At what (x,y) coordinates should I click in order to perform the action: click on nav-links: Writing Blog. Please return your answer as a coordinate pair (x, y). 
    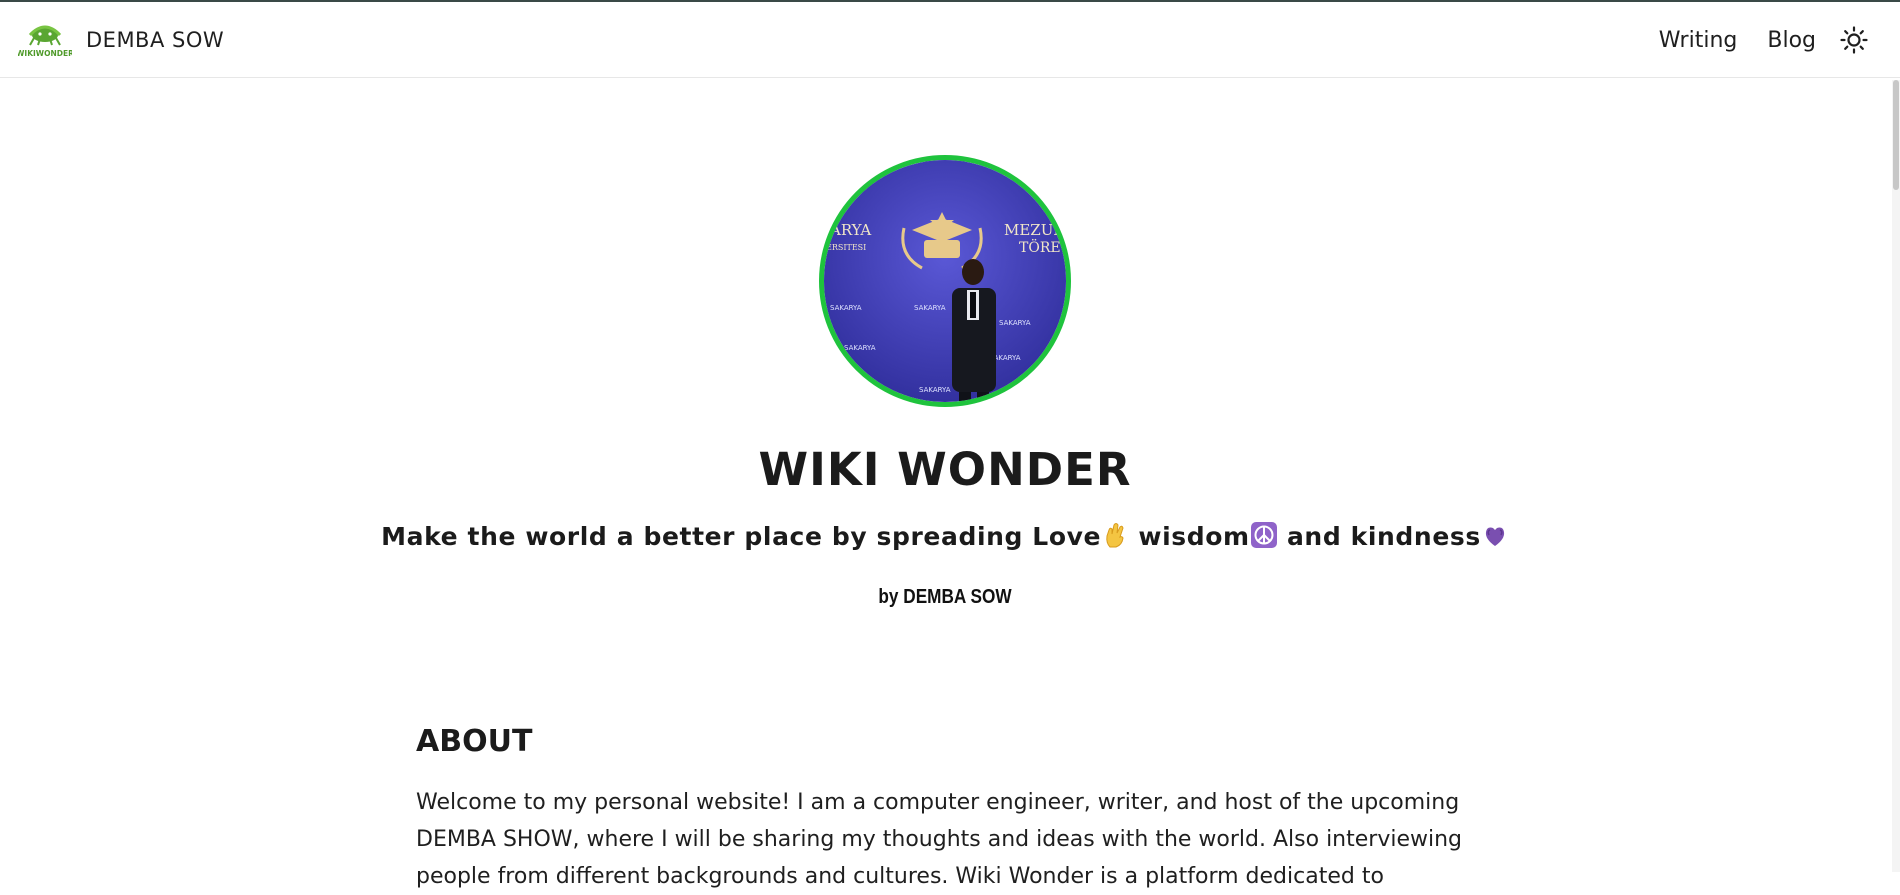
    Looking at the image, I should click on (1749, 40).